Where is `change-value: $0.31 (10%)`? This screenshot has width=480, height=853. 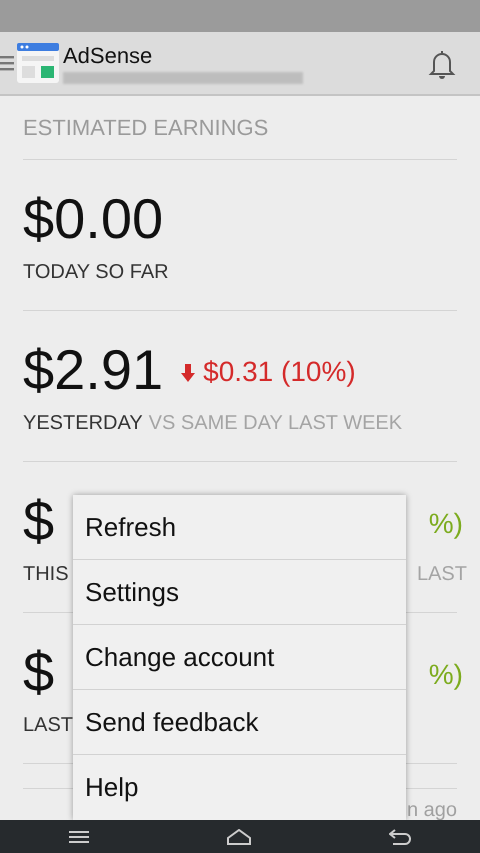
change-value: $0.31 (10%) is located at coordinates (279, 372).